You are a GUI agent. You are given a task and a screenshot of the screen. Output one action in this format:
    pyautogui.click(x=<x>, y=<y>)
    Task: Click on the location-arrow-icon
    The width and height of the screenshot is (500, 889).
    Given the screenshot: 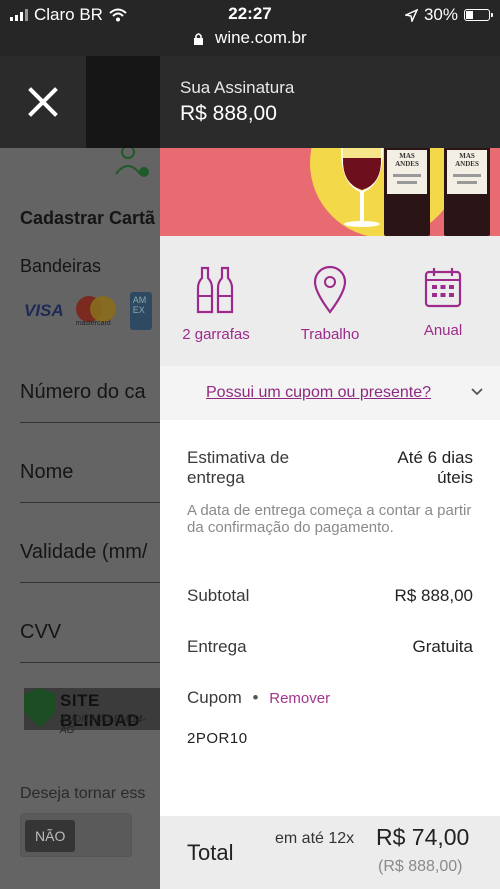 What is the action you would take?
    pyautogui.click(x=411, y=15)
    